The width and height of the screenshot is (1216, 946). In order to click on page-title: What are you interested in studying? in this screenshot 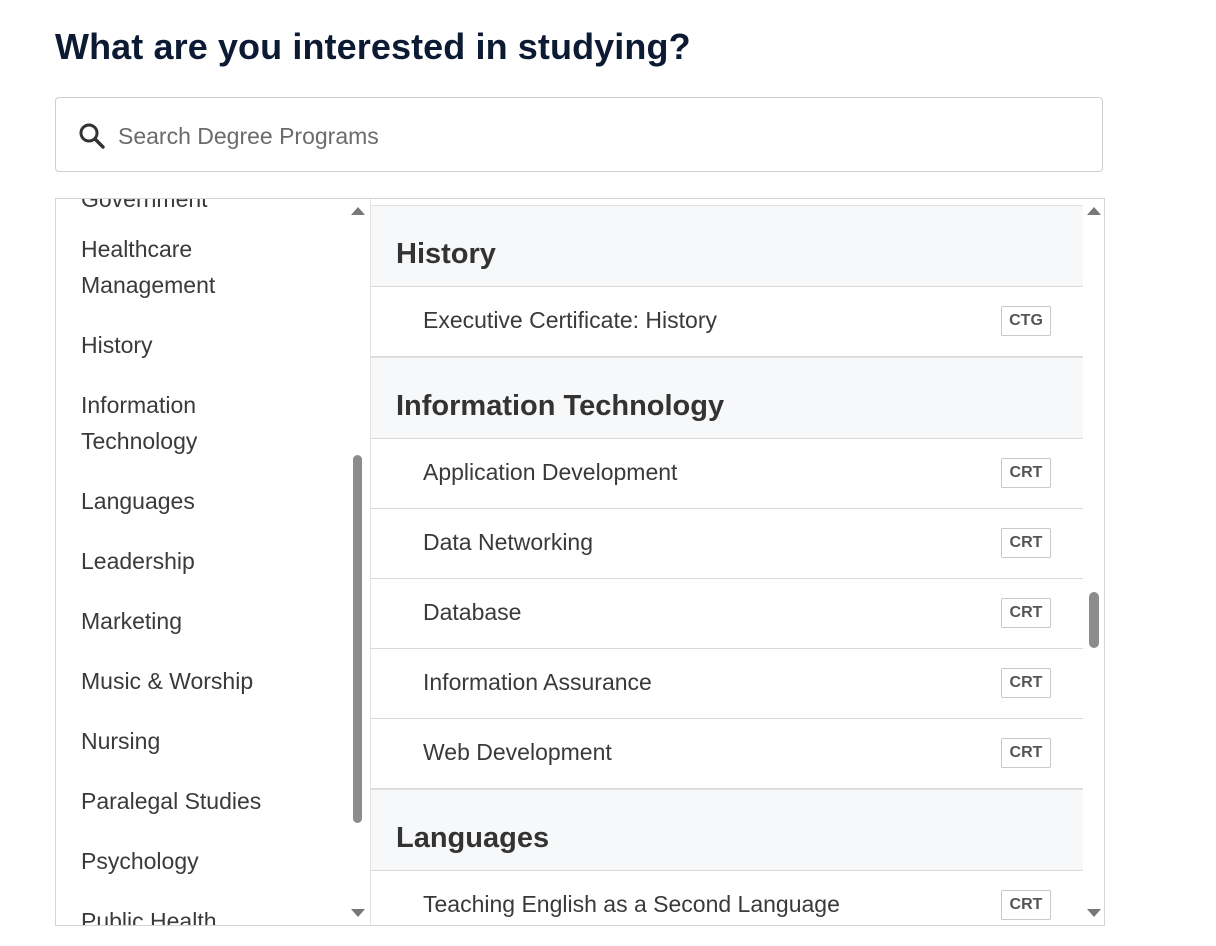, I will do `click(373, 46)`.